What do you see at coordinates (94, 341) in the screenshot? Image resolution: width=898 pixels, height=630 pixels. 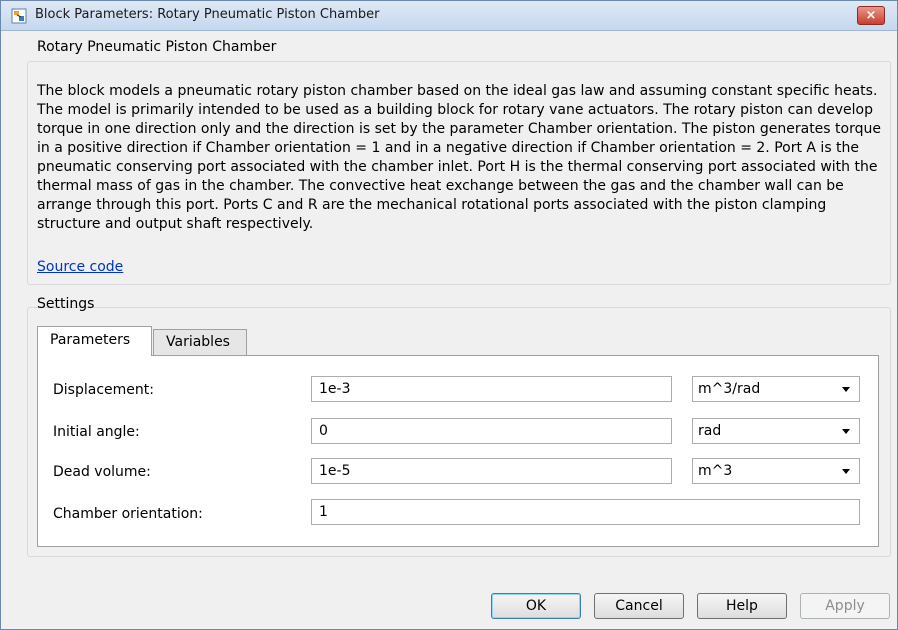 I see `tab-parameters: Parameters` at bounding box center [94, 341].